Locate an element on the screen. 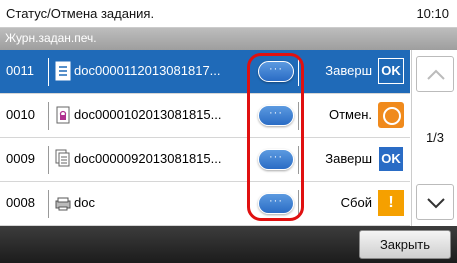 This screenshot has width=457, height=263. job-number: 0009 is located at coordinates (20, 158).